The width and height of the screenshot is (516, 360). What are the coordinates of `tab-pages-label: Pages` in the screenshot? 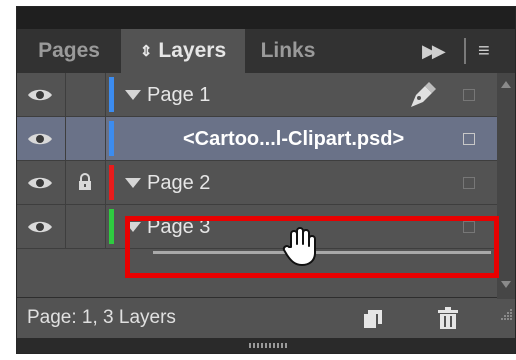 It's located at (69, 50).